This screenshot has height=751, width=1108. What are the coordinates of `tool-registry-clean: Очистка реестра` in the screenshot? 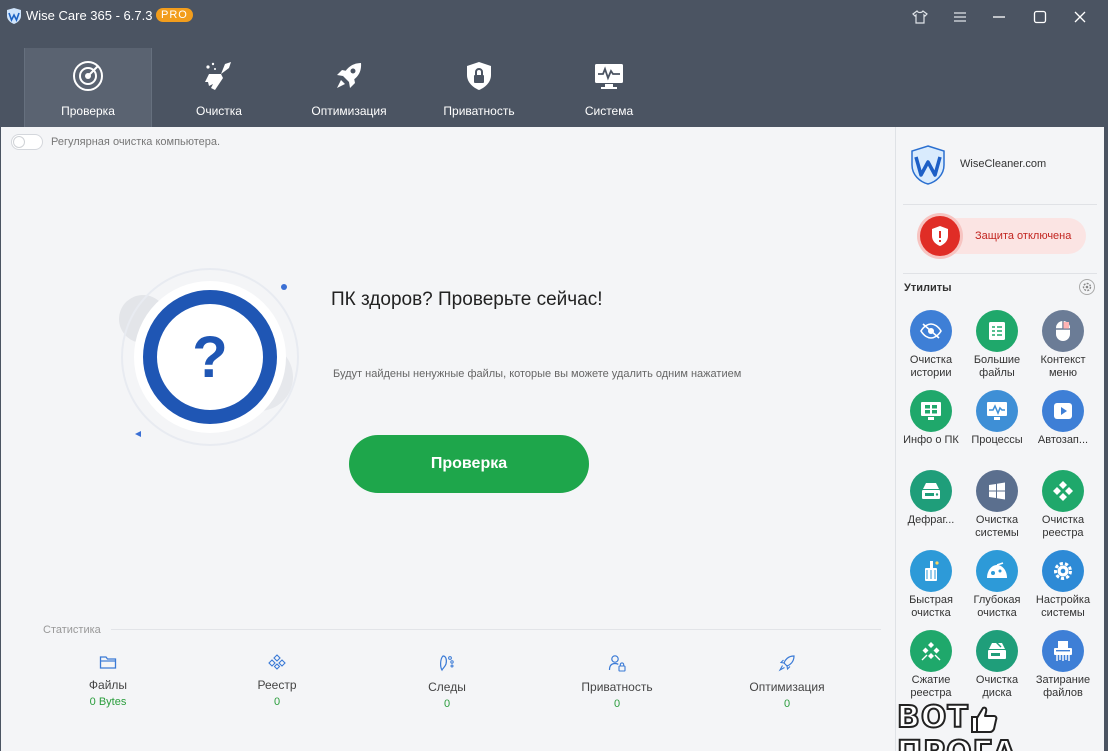 It's located at (1063, 505).